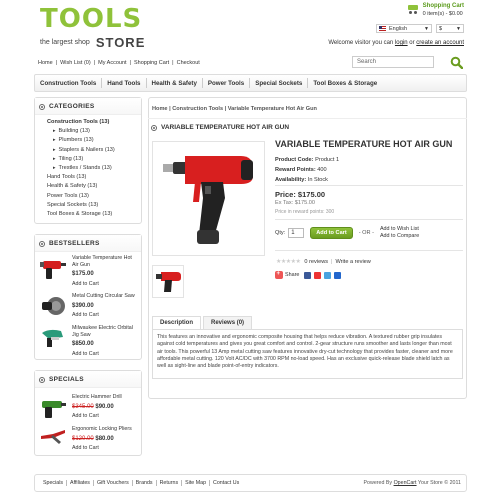 The height and width of the screenshot is (500, 500). I want to click on product-name: Electric Hammer Drill, so click(97, 397).